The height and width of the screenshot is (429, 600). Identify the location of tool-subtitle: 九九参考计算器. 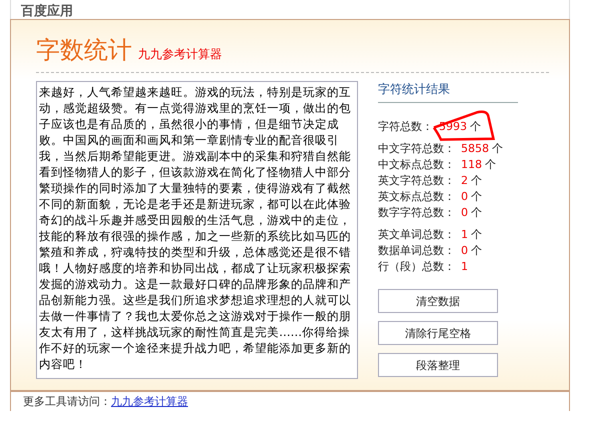
(180, 54).